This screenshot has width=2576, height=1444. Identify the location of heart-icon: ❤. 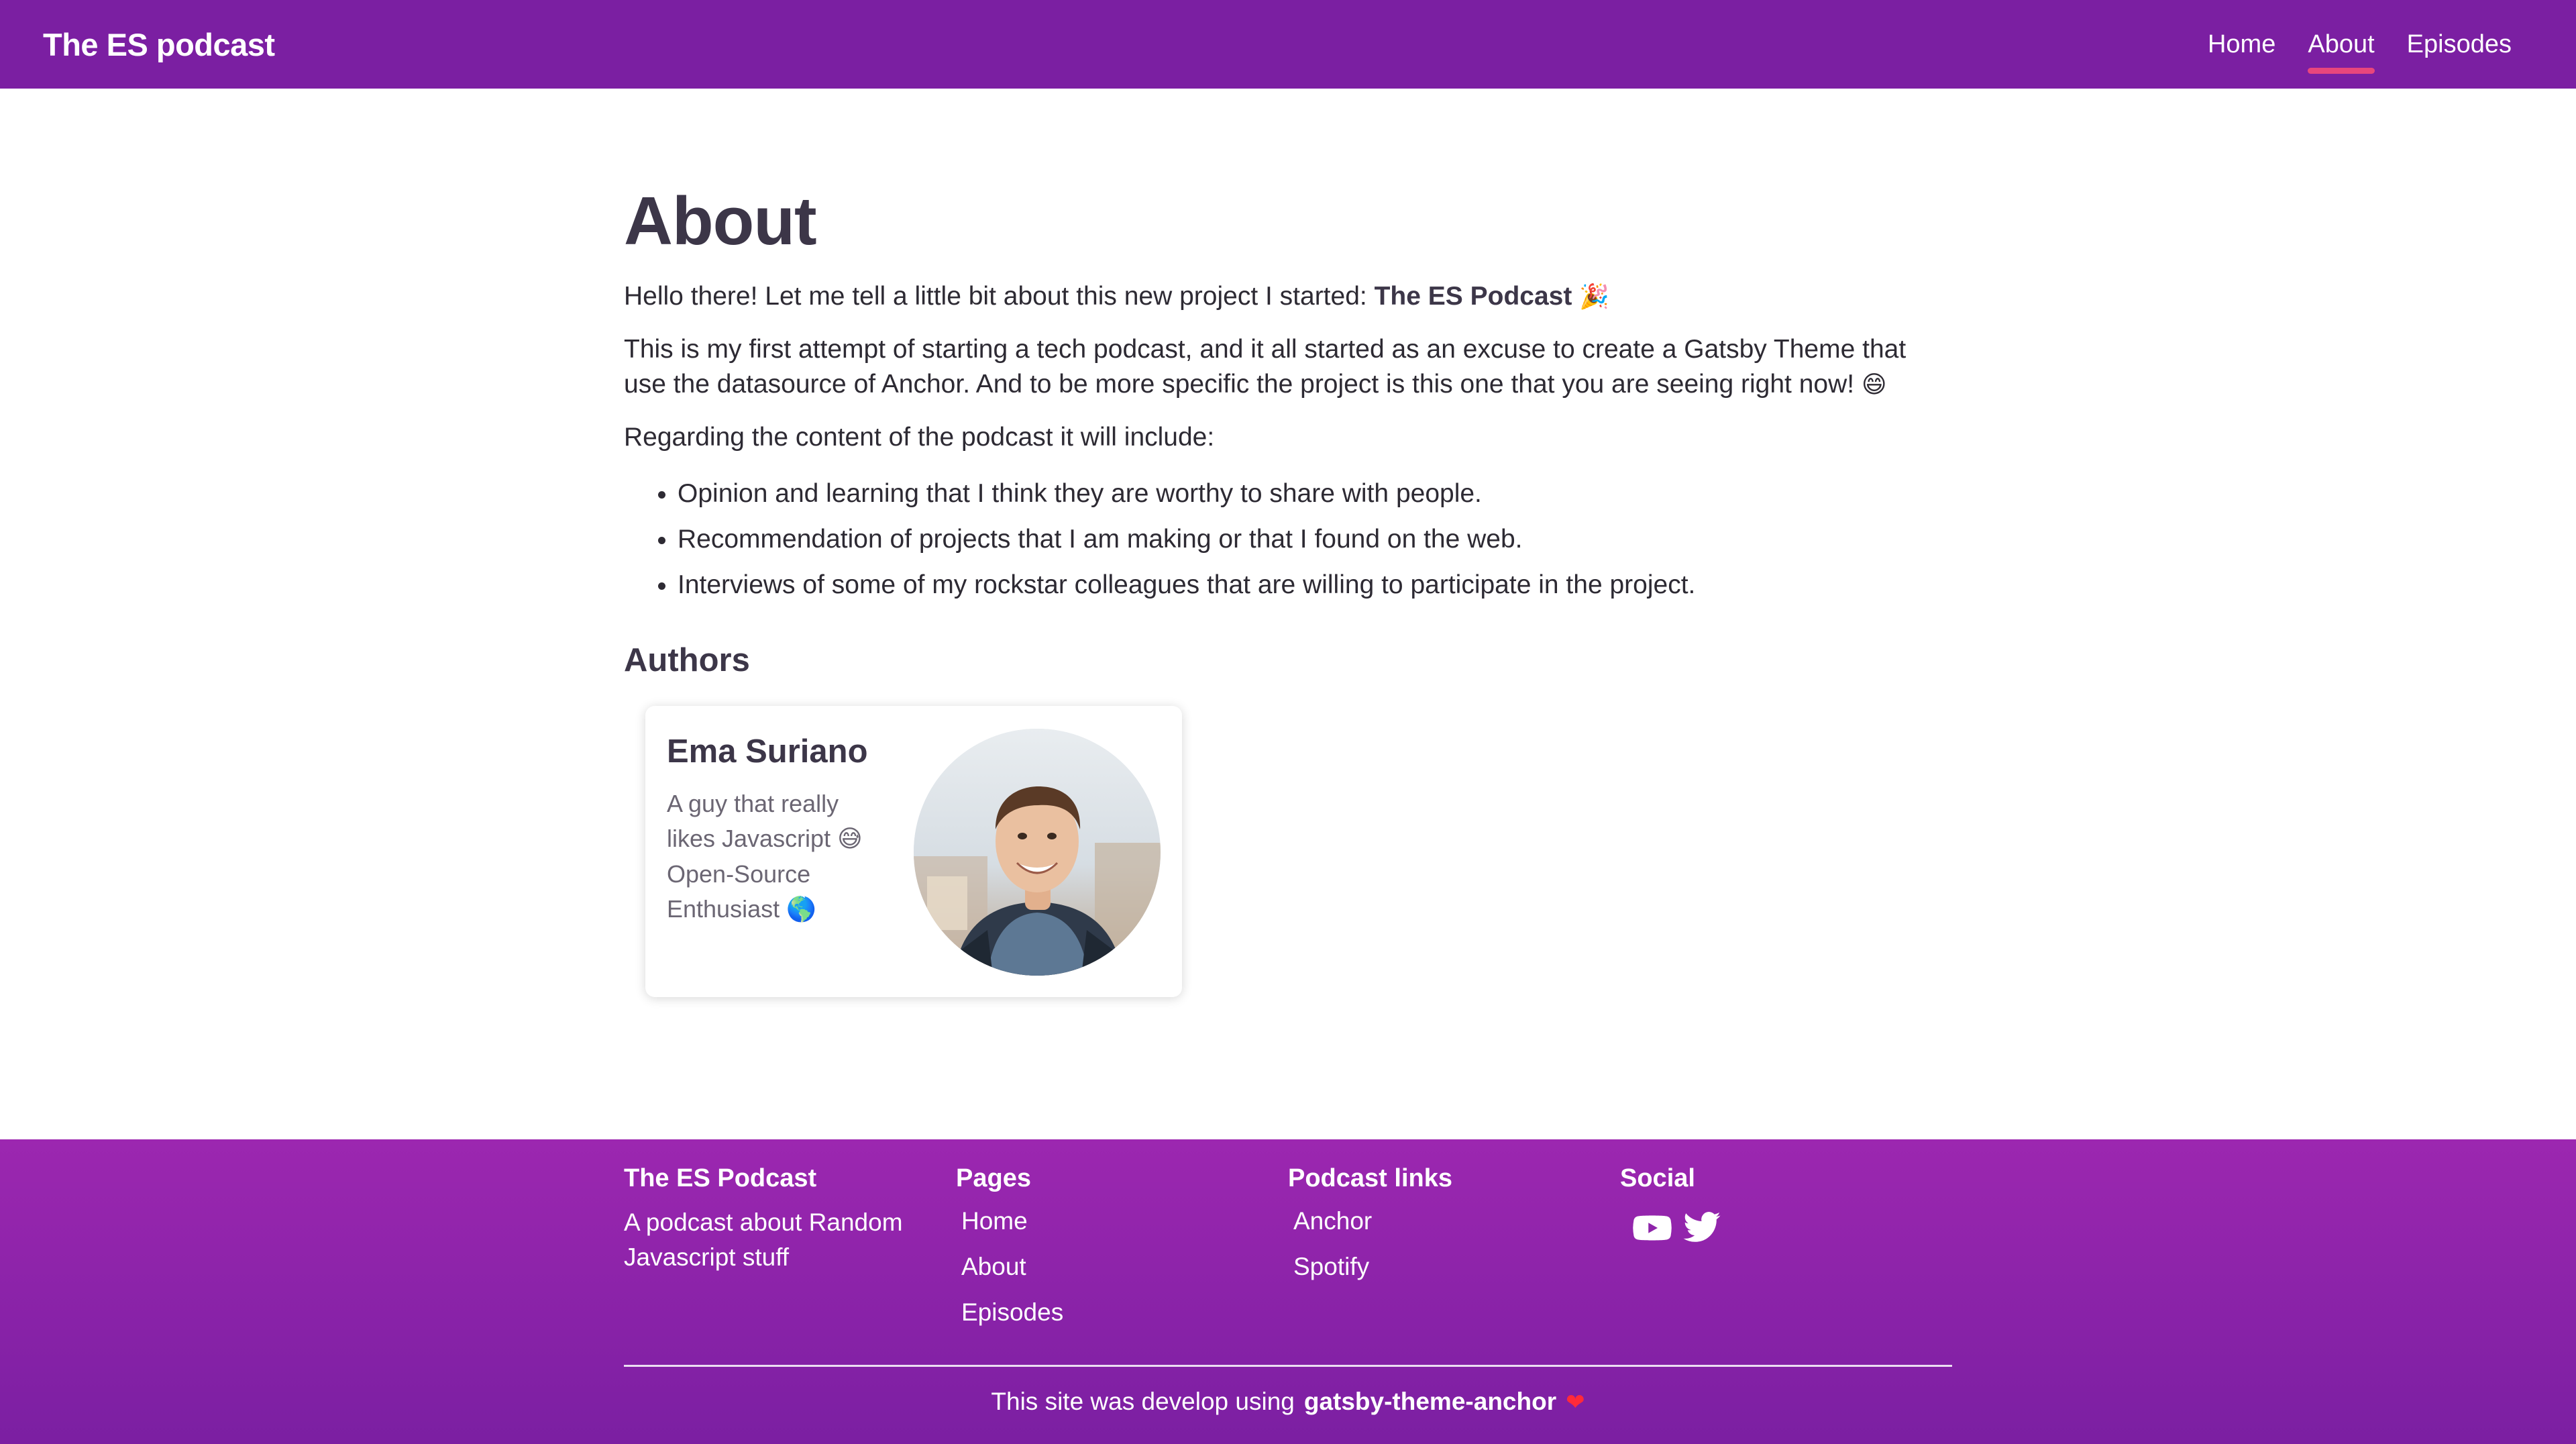
(1575, 1402).